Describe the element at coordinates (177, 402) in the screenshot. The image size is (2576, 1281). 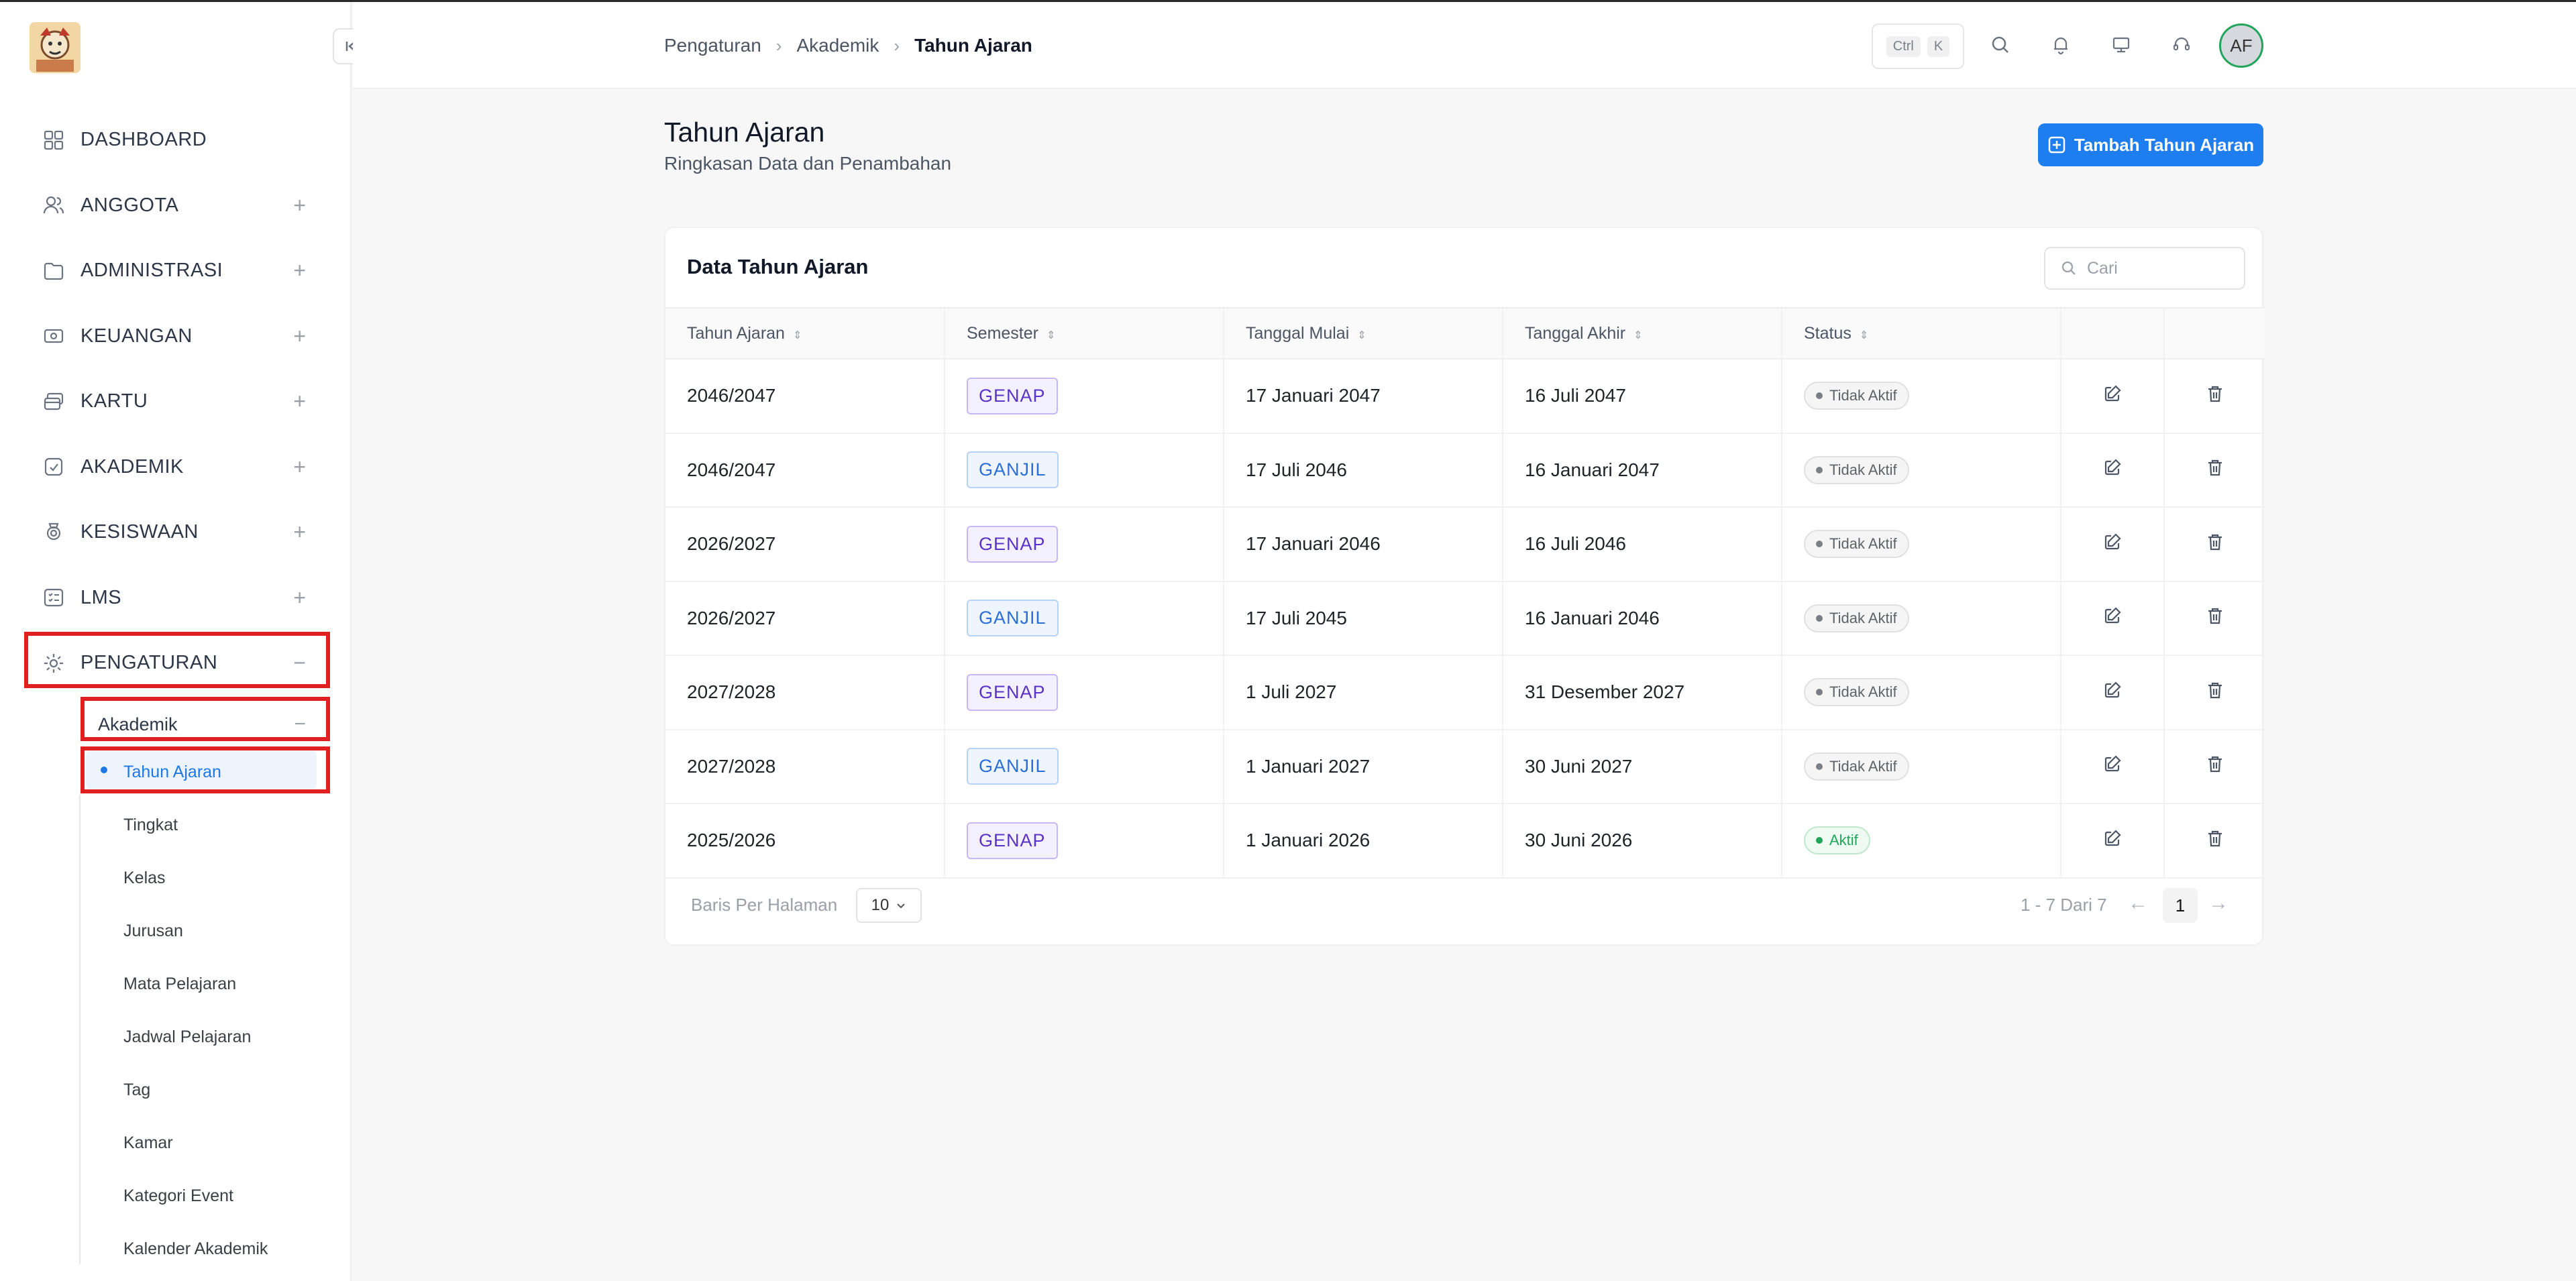
I see `sidebar-item-kartu: KARTU +` at that location.